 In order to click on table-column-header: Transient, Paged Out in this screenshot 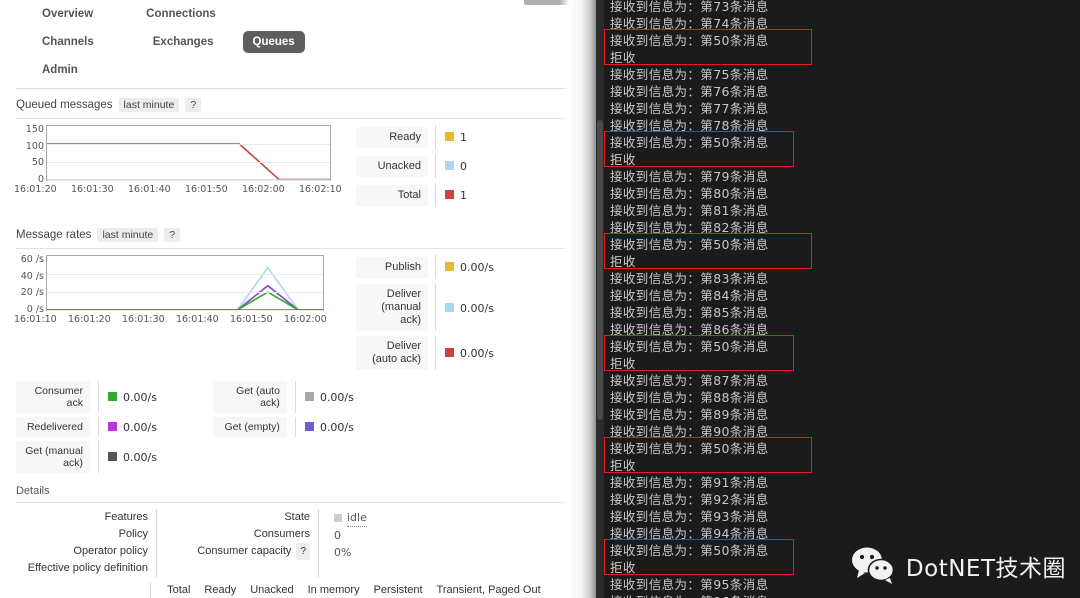, I will do `click(488, 590)`.